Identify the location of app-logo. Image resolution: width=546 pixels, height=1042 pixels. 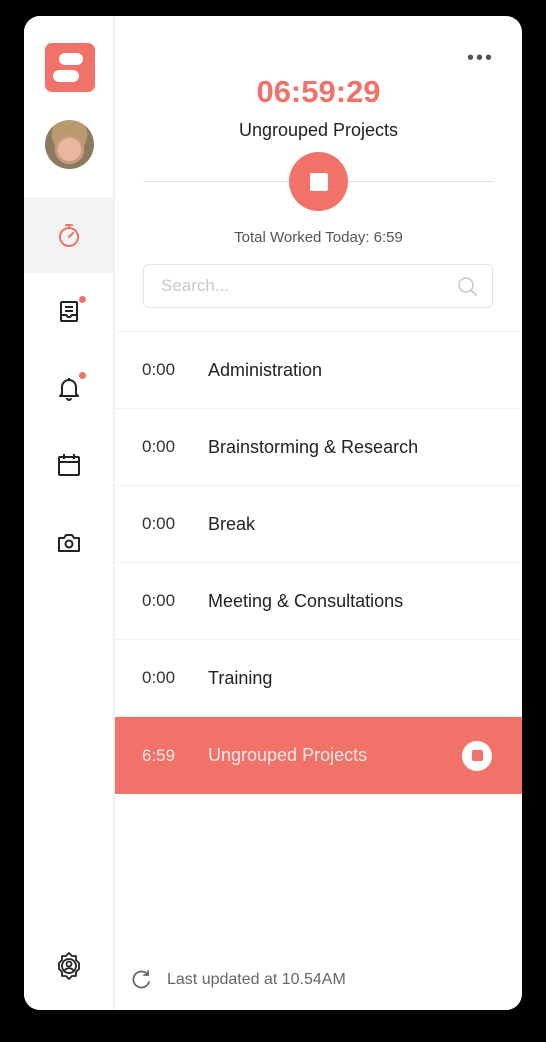
(70, 67).